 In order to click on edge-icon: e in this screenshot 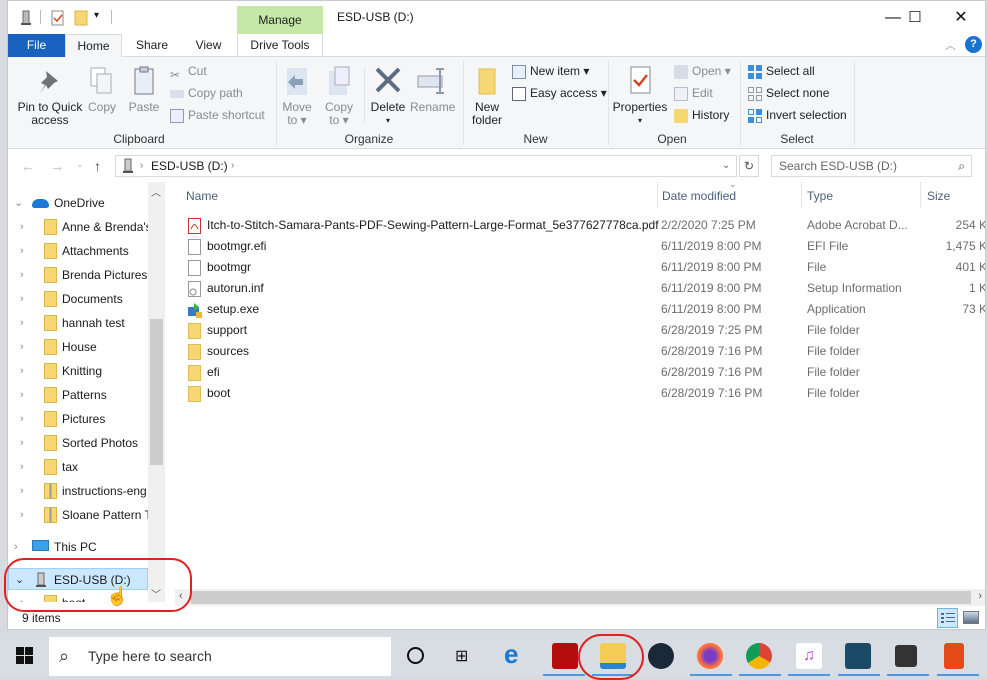, I will do `click(511, 654)`.